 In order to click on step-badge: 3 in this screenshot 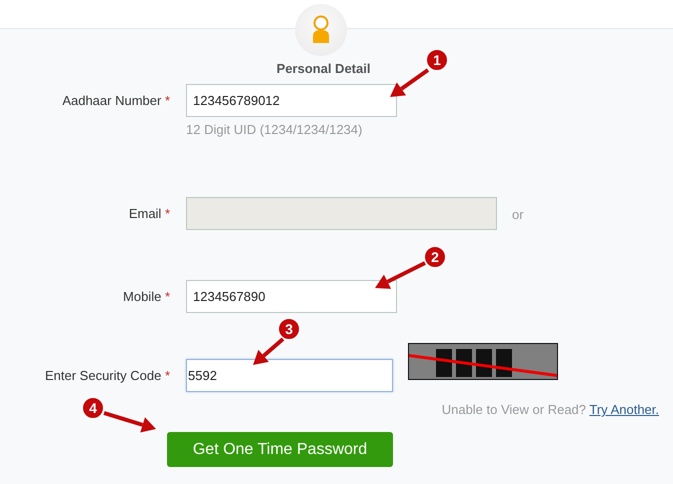, I will do `click(289, 329)`.